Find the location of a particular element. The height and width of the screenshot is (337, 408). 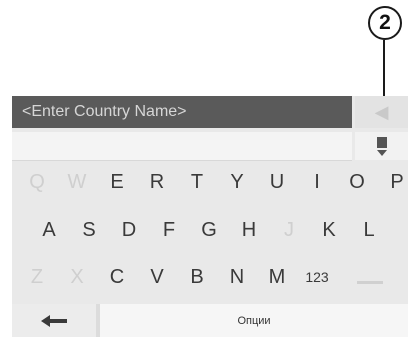

key-row-1: QWERTYUIOP is located at coordinates (210, 182).